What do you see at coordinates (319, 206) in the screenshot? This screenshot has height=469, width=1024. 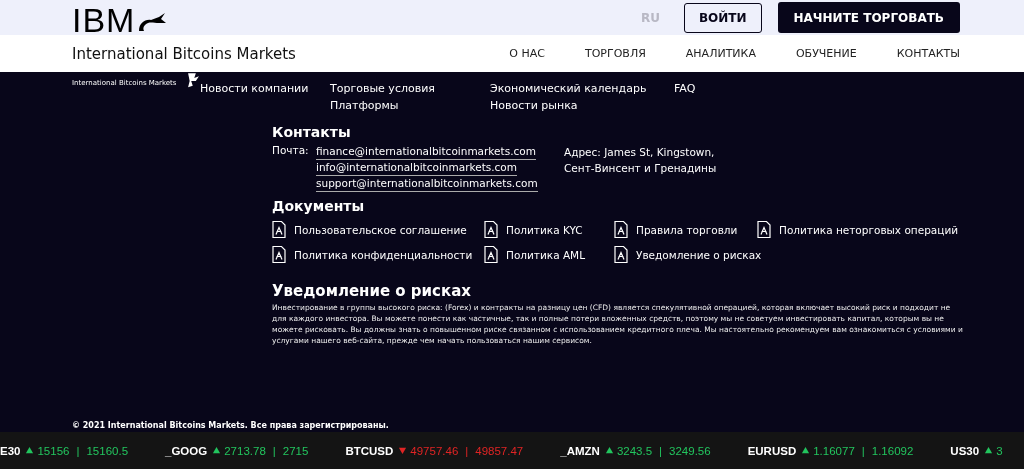 I see `section-title: Документы` at bounding box center [319, 206].